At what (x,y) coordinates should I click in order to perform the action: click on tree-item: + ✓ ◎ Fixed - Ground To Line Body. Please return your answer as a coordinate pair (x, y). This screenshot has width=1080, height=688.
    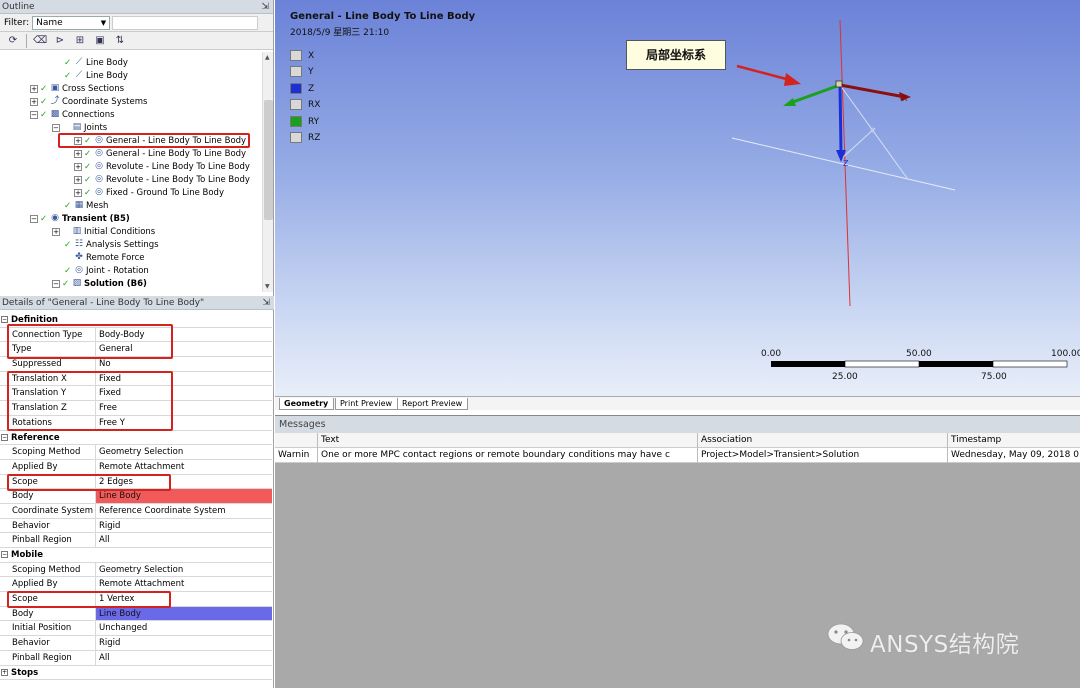
    Looking at the image, I should click on (149, 192).